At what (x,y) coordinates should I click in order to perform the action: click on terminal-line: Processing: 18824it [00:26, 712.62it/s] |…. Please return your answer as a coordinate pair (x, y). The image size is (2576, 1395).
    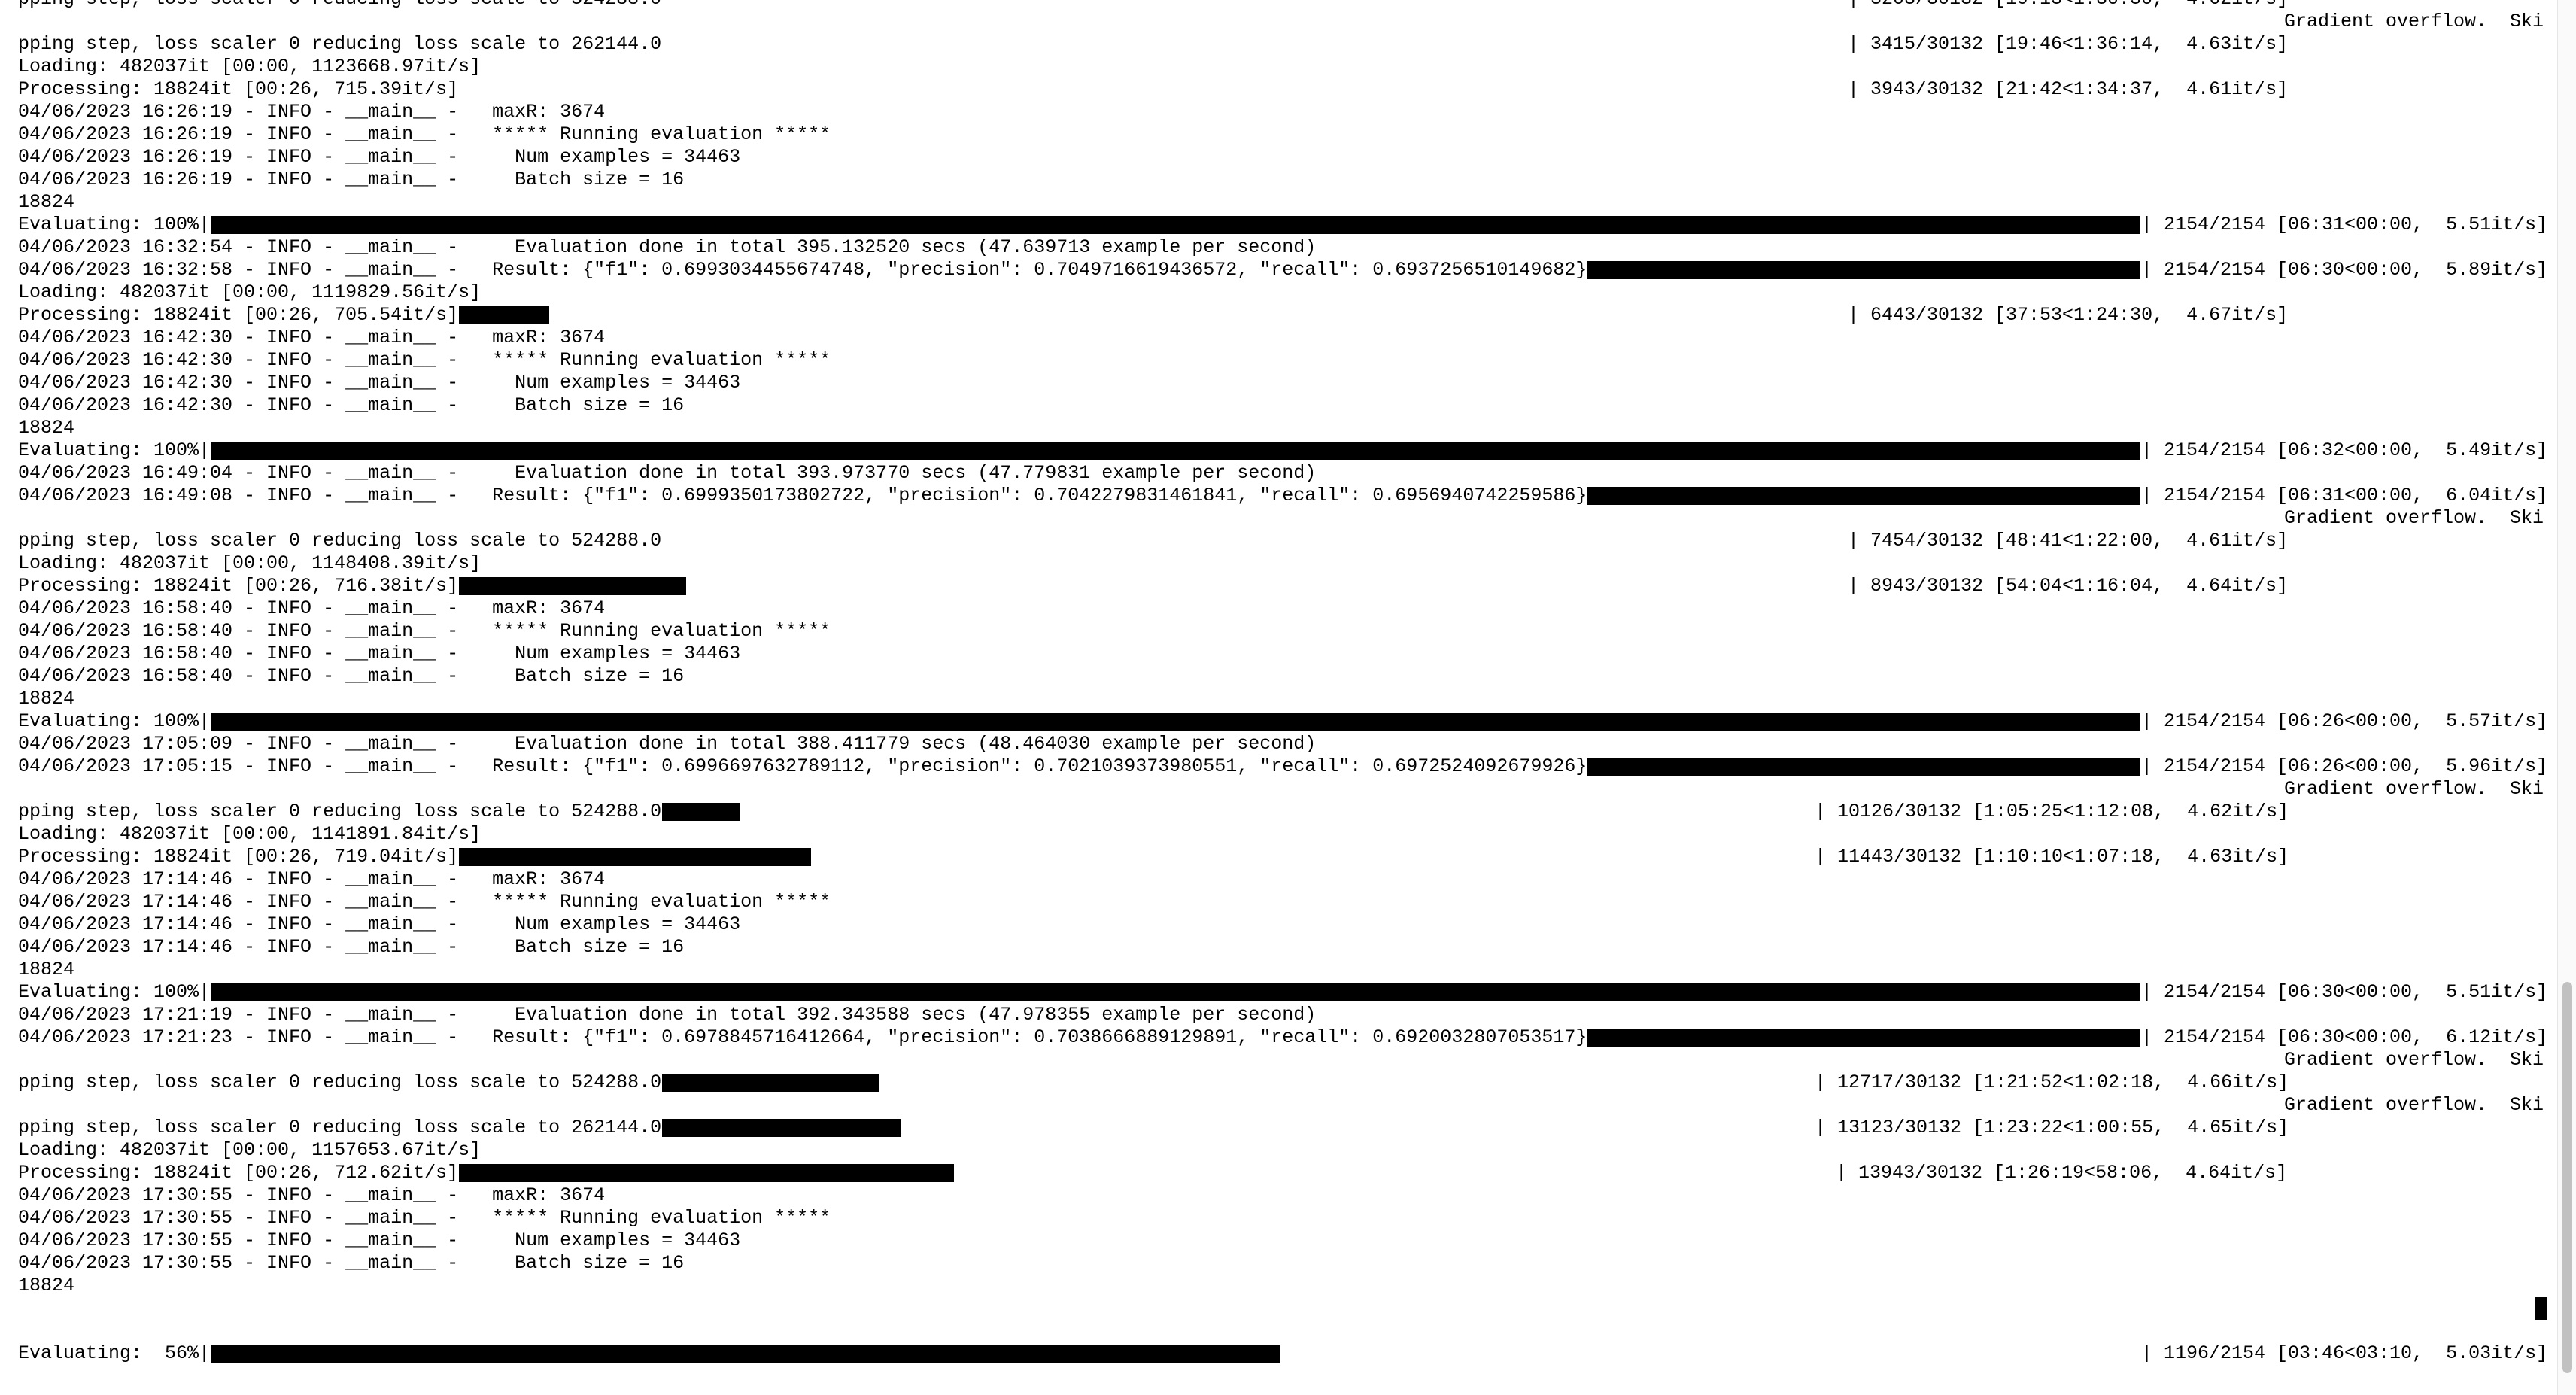
    Looking at the image, I should click on (1279, 1173).